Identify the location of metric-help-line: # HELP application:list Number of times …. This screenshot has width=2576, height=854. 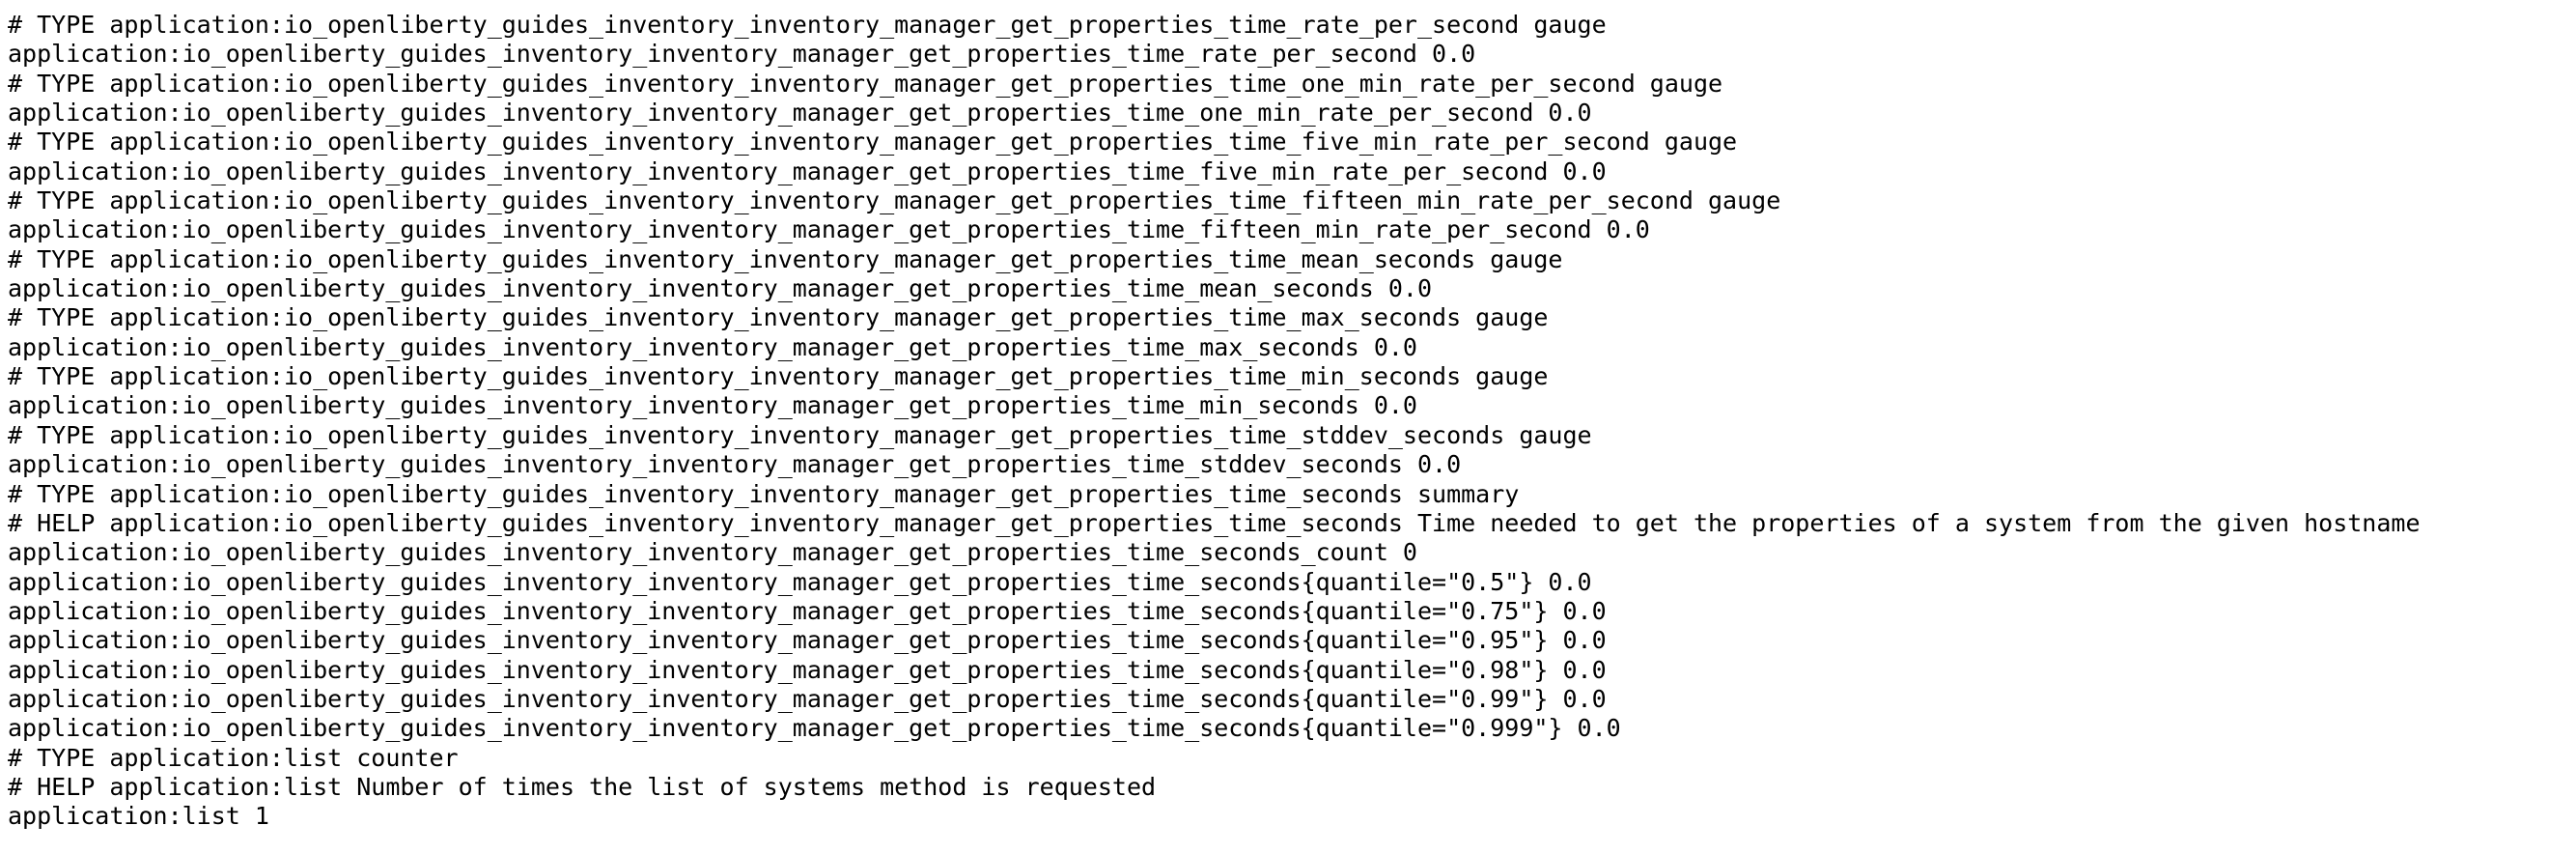
(582, 786).